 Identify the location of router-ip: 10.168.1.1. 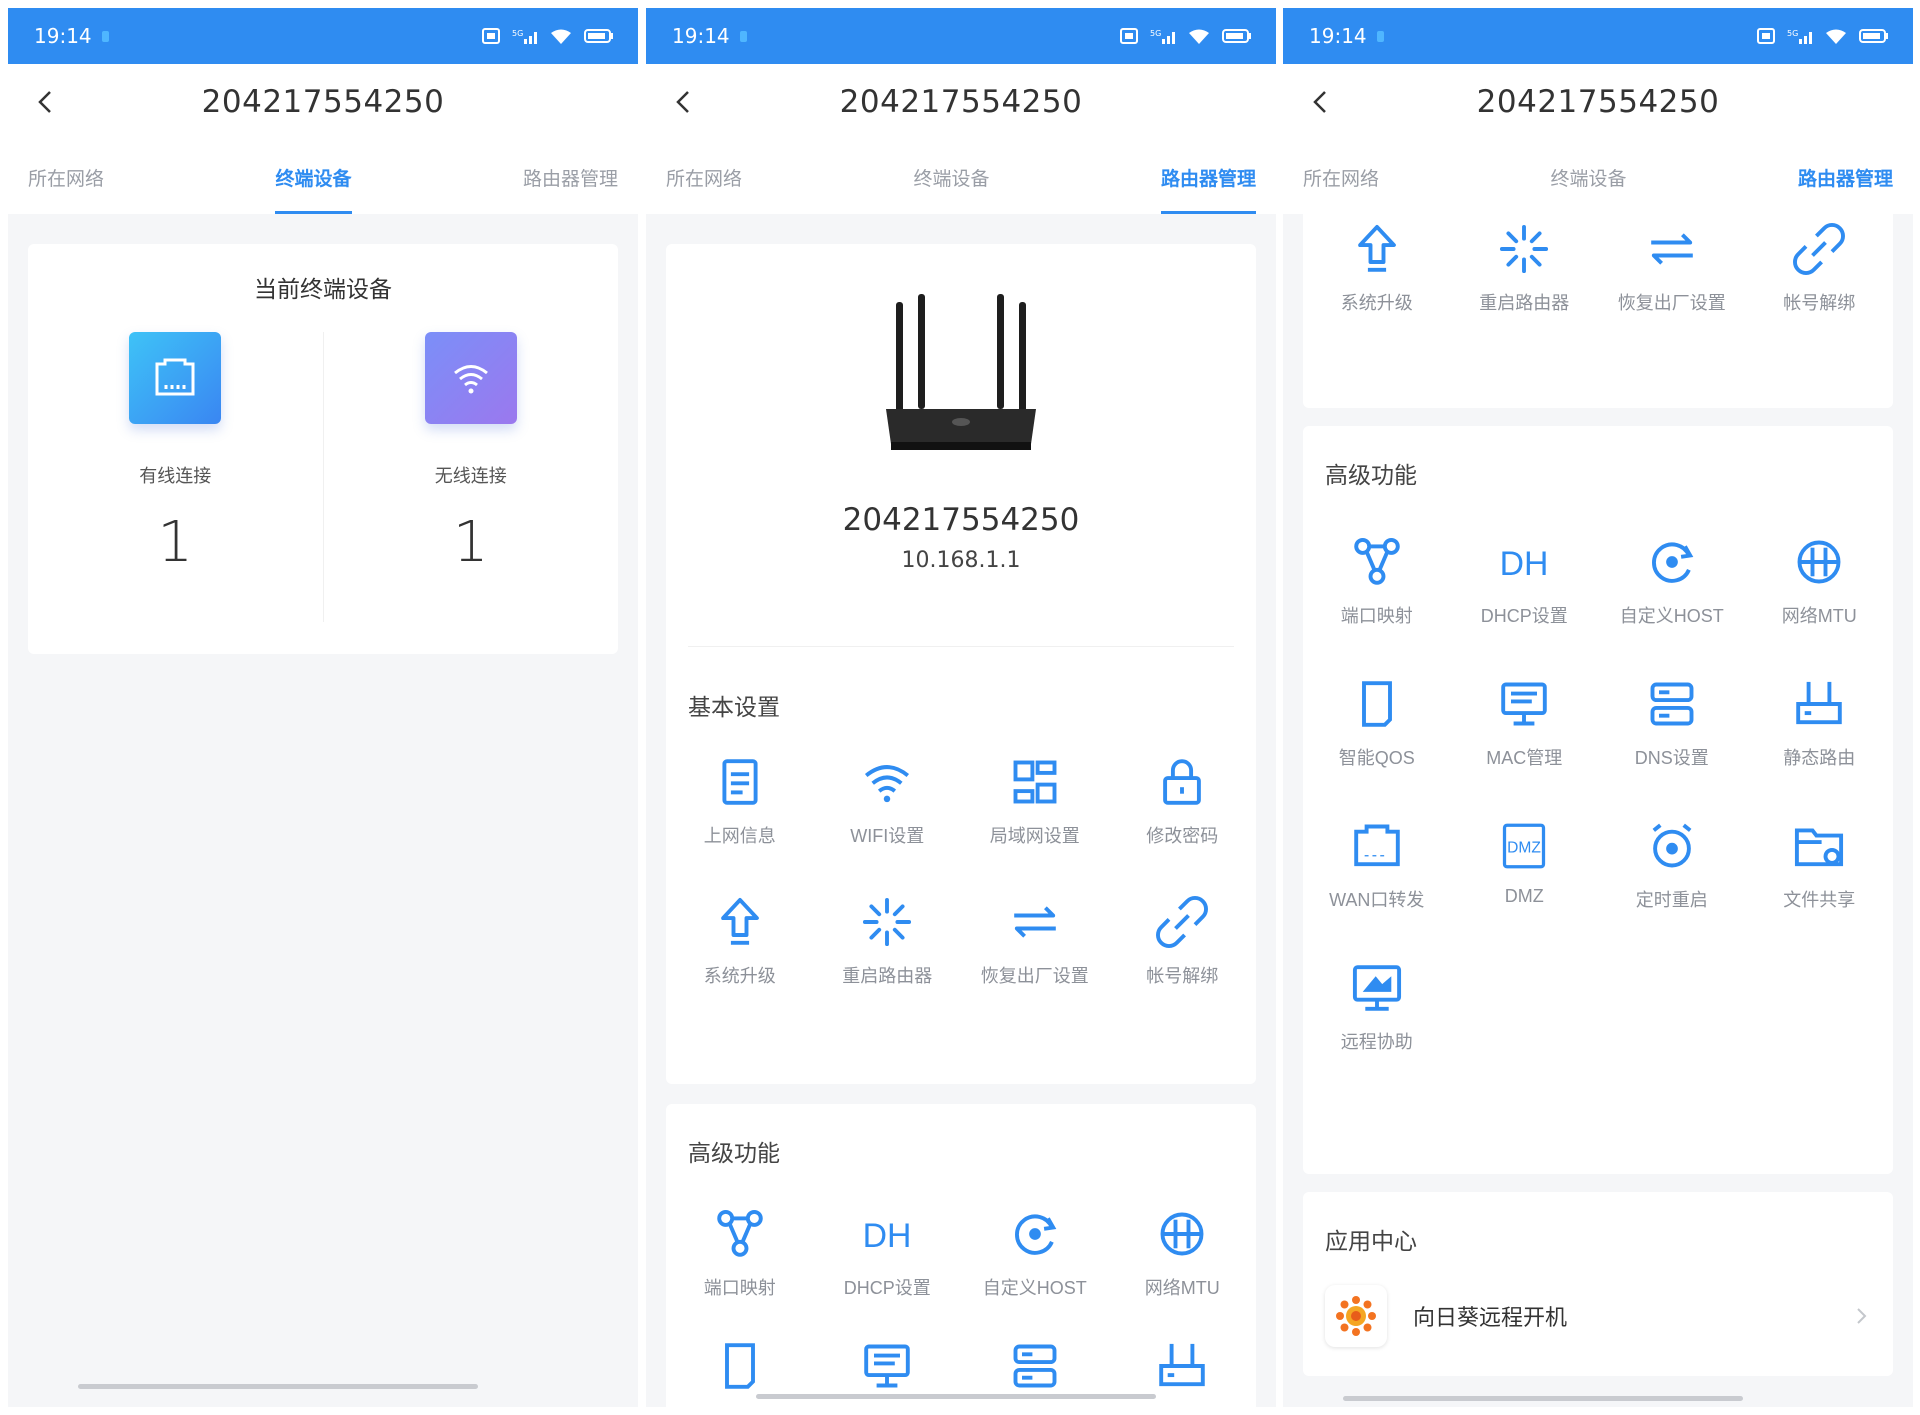
(961, 560).